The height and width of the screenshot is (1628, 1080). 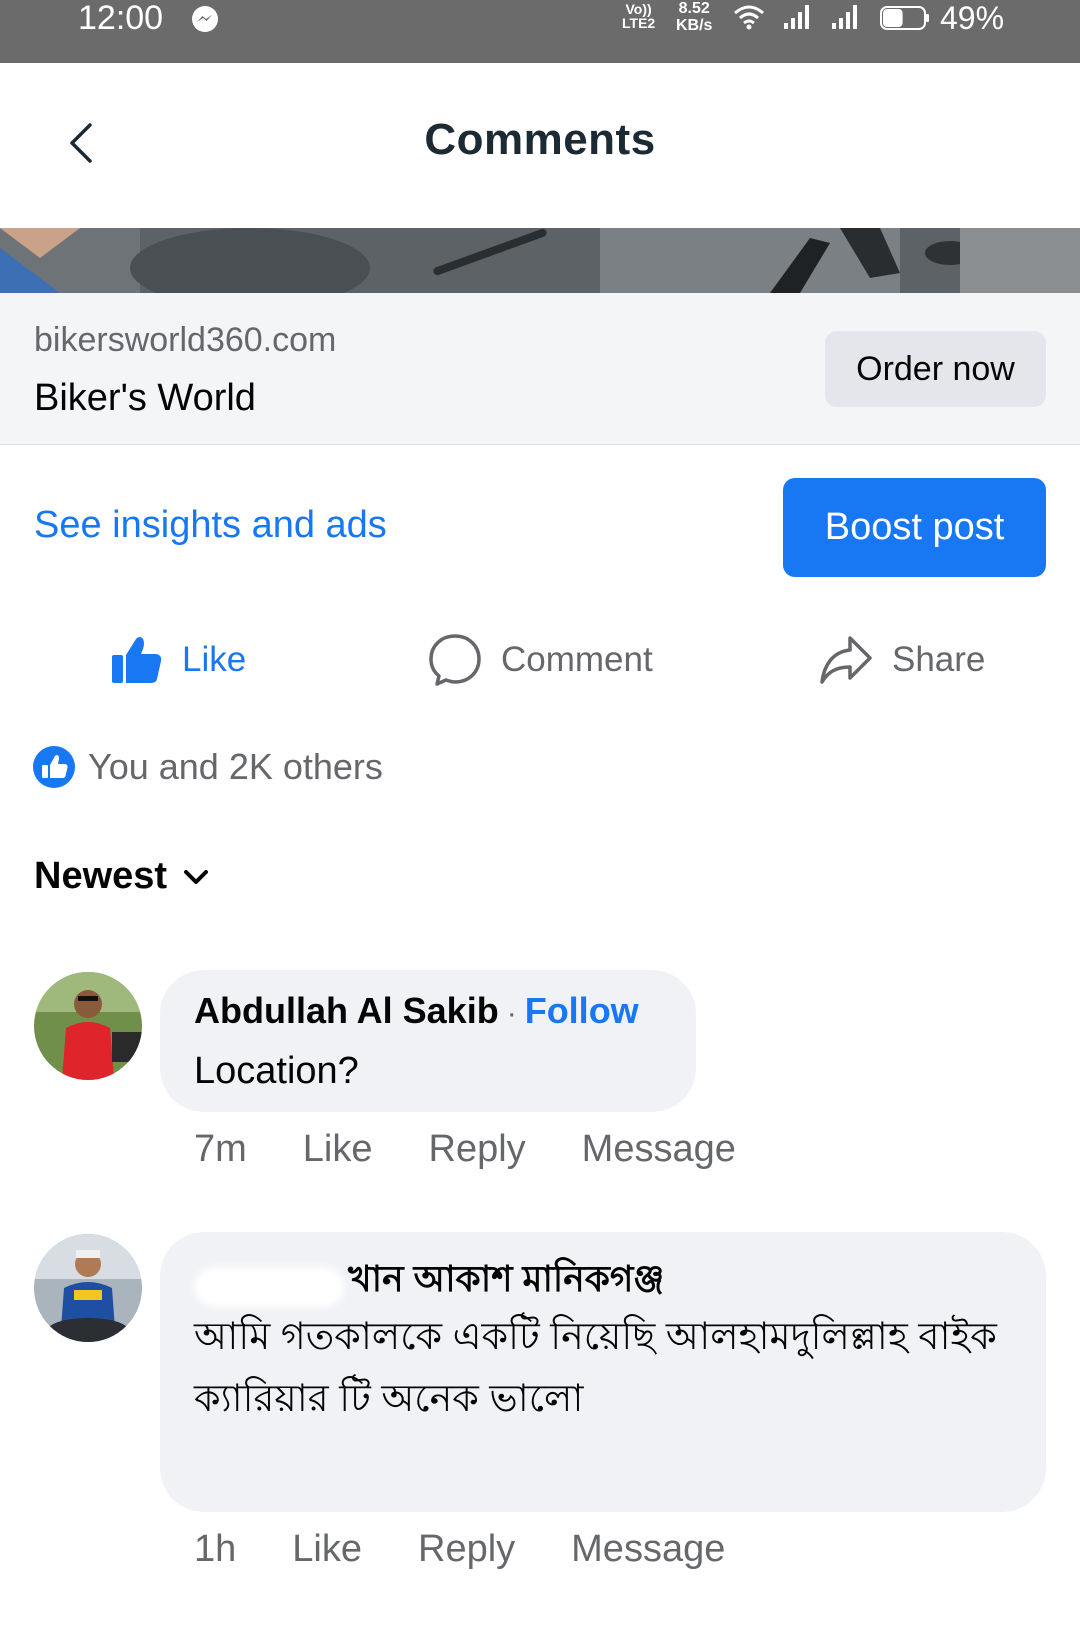 What do you see at coordinates (235, 766) in the screenshot?
I see `reactions-count: You and 2K others` at bounding box center [235, 766].